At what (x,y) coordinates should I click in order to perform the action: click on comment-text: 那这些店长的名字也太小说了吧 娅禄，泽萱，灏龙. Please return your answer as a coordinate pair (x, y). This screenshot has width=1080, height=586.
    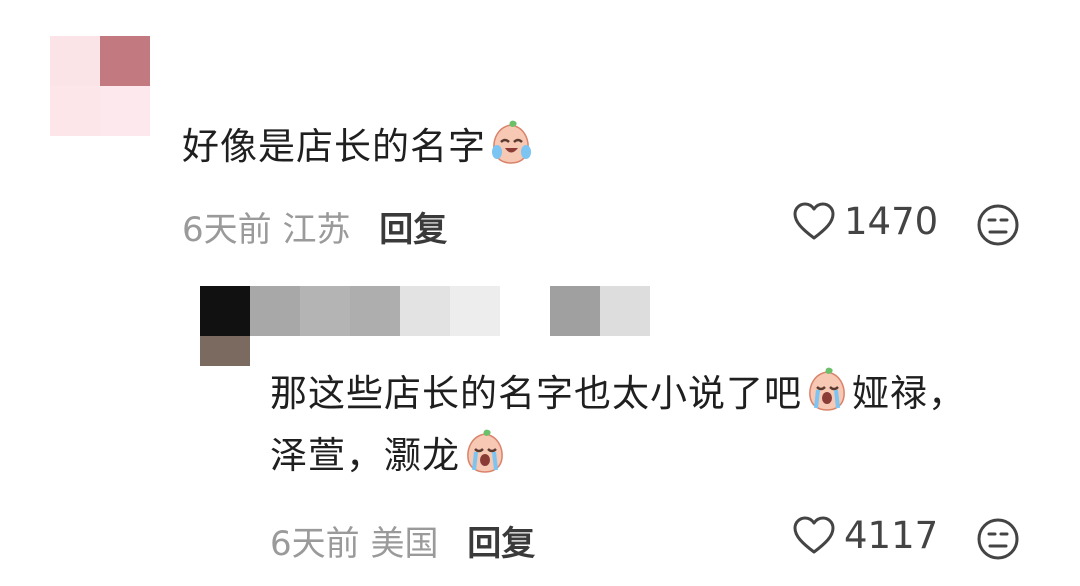
    Looking at the image, I should click on (630, 425).